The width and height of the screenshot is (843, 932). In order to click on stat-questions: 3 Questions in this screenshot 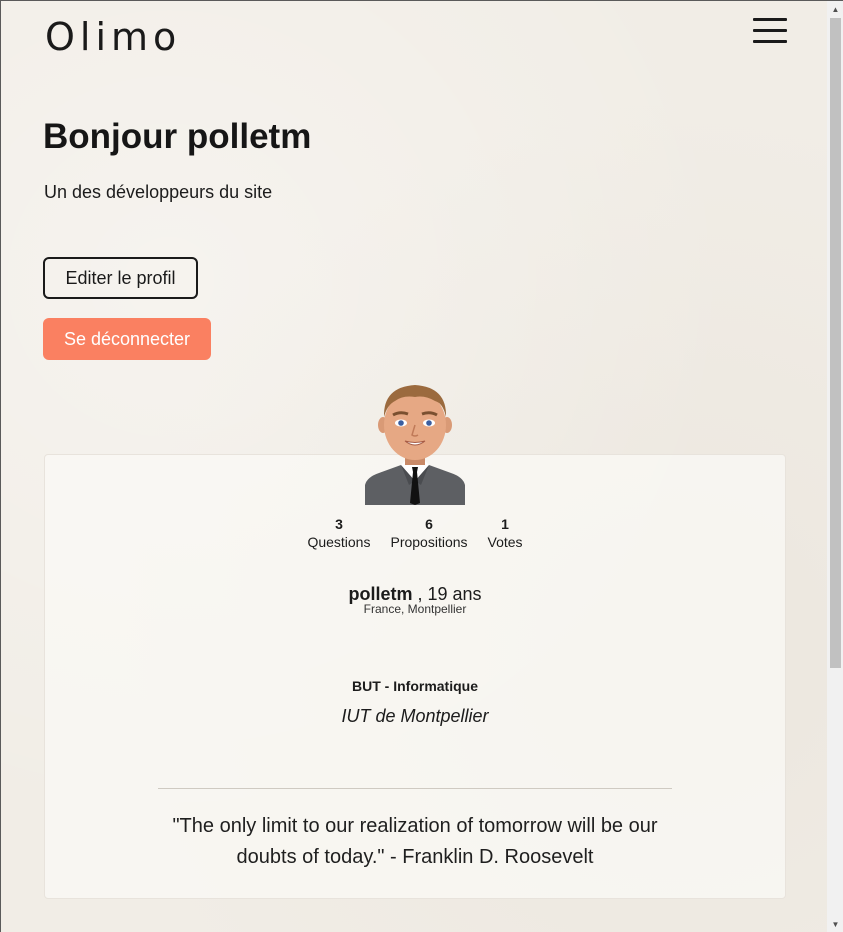, I will do `click(338, 534)`.